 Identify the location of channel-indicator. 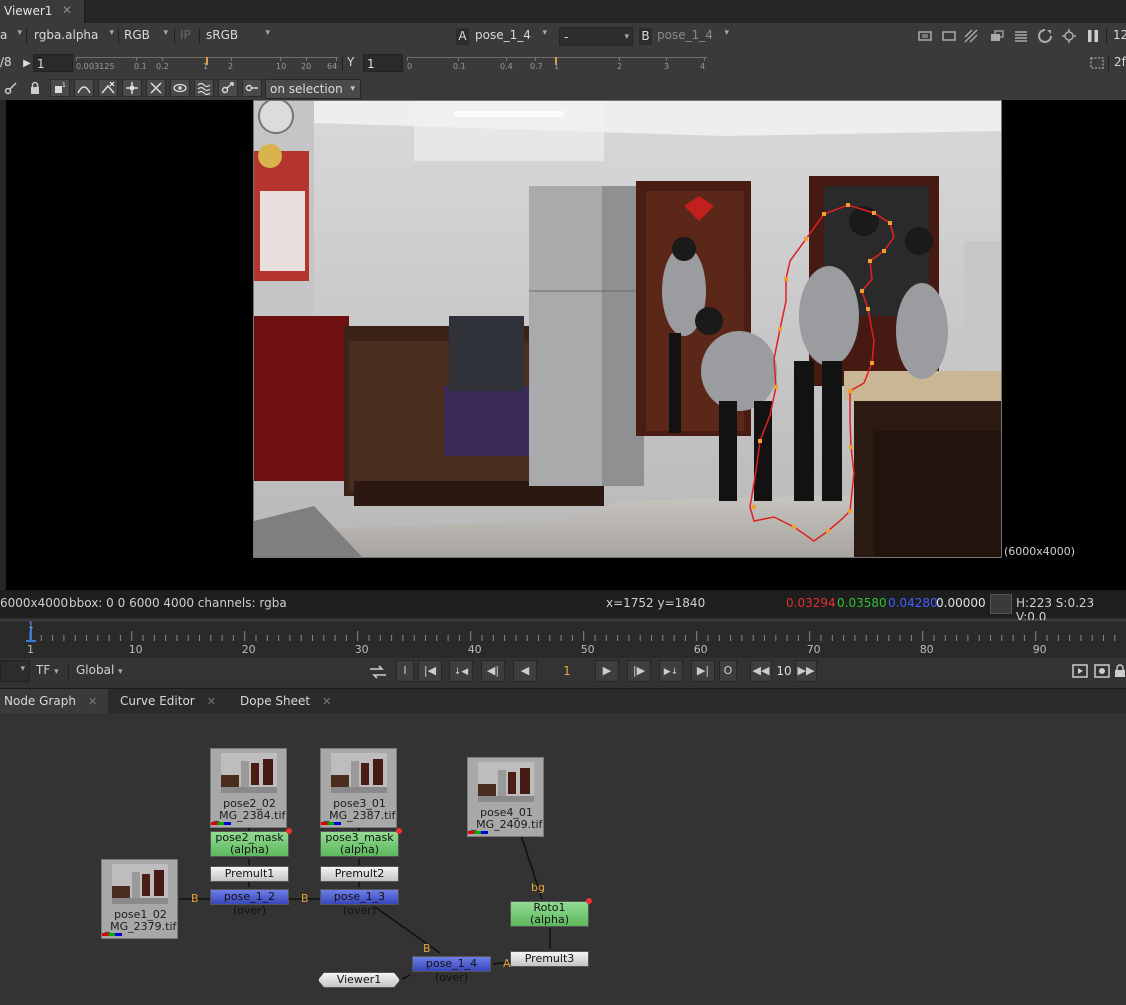
(331, 823).